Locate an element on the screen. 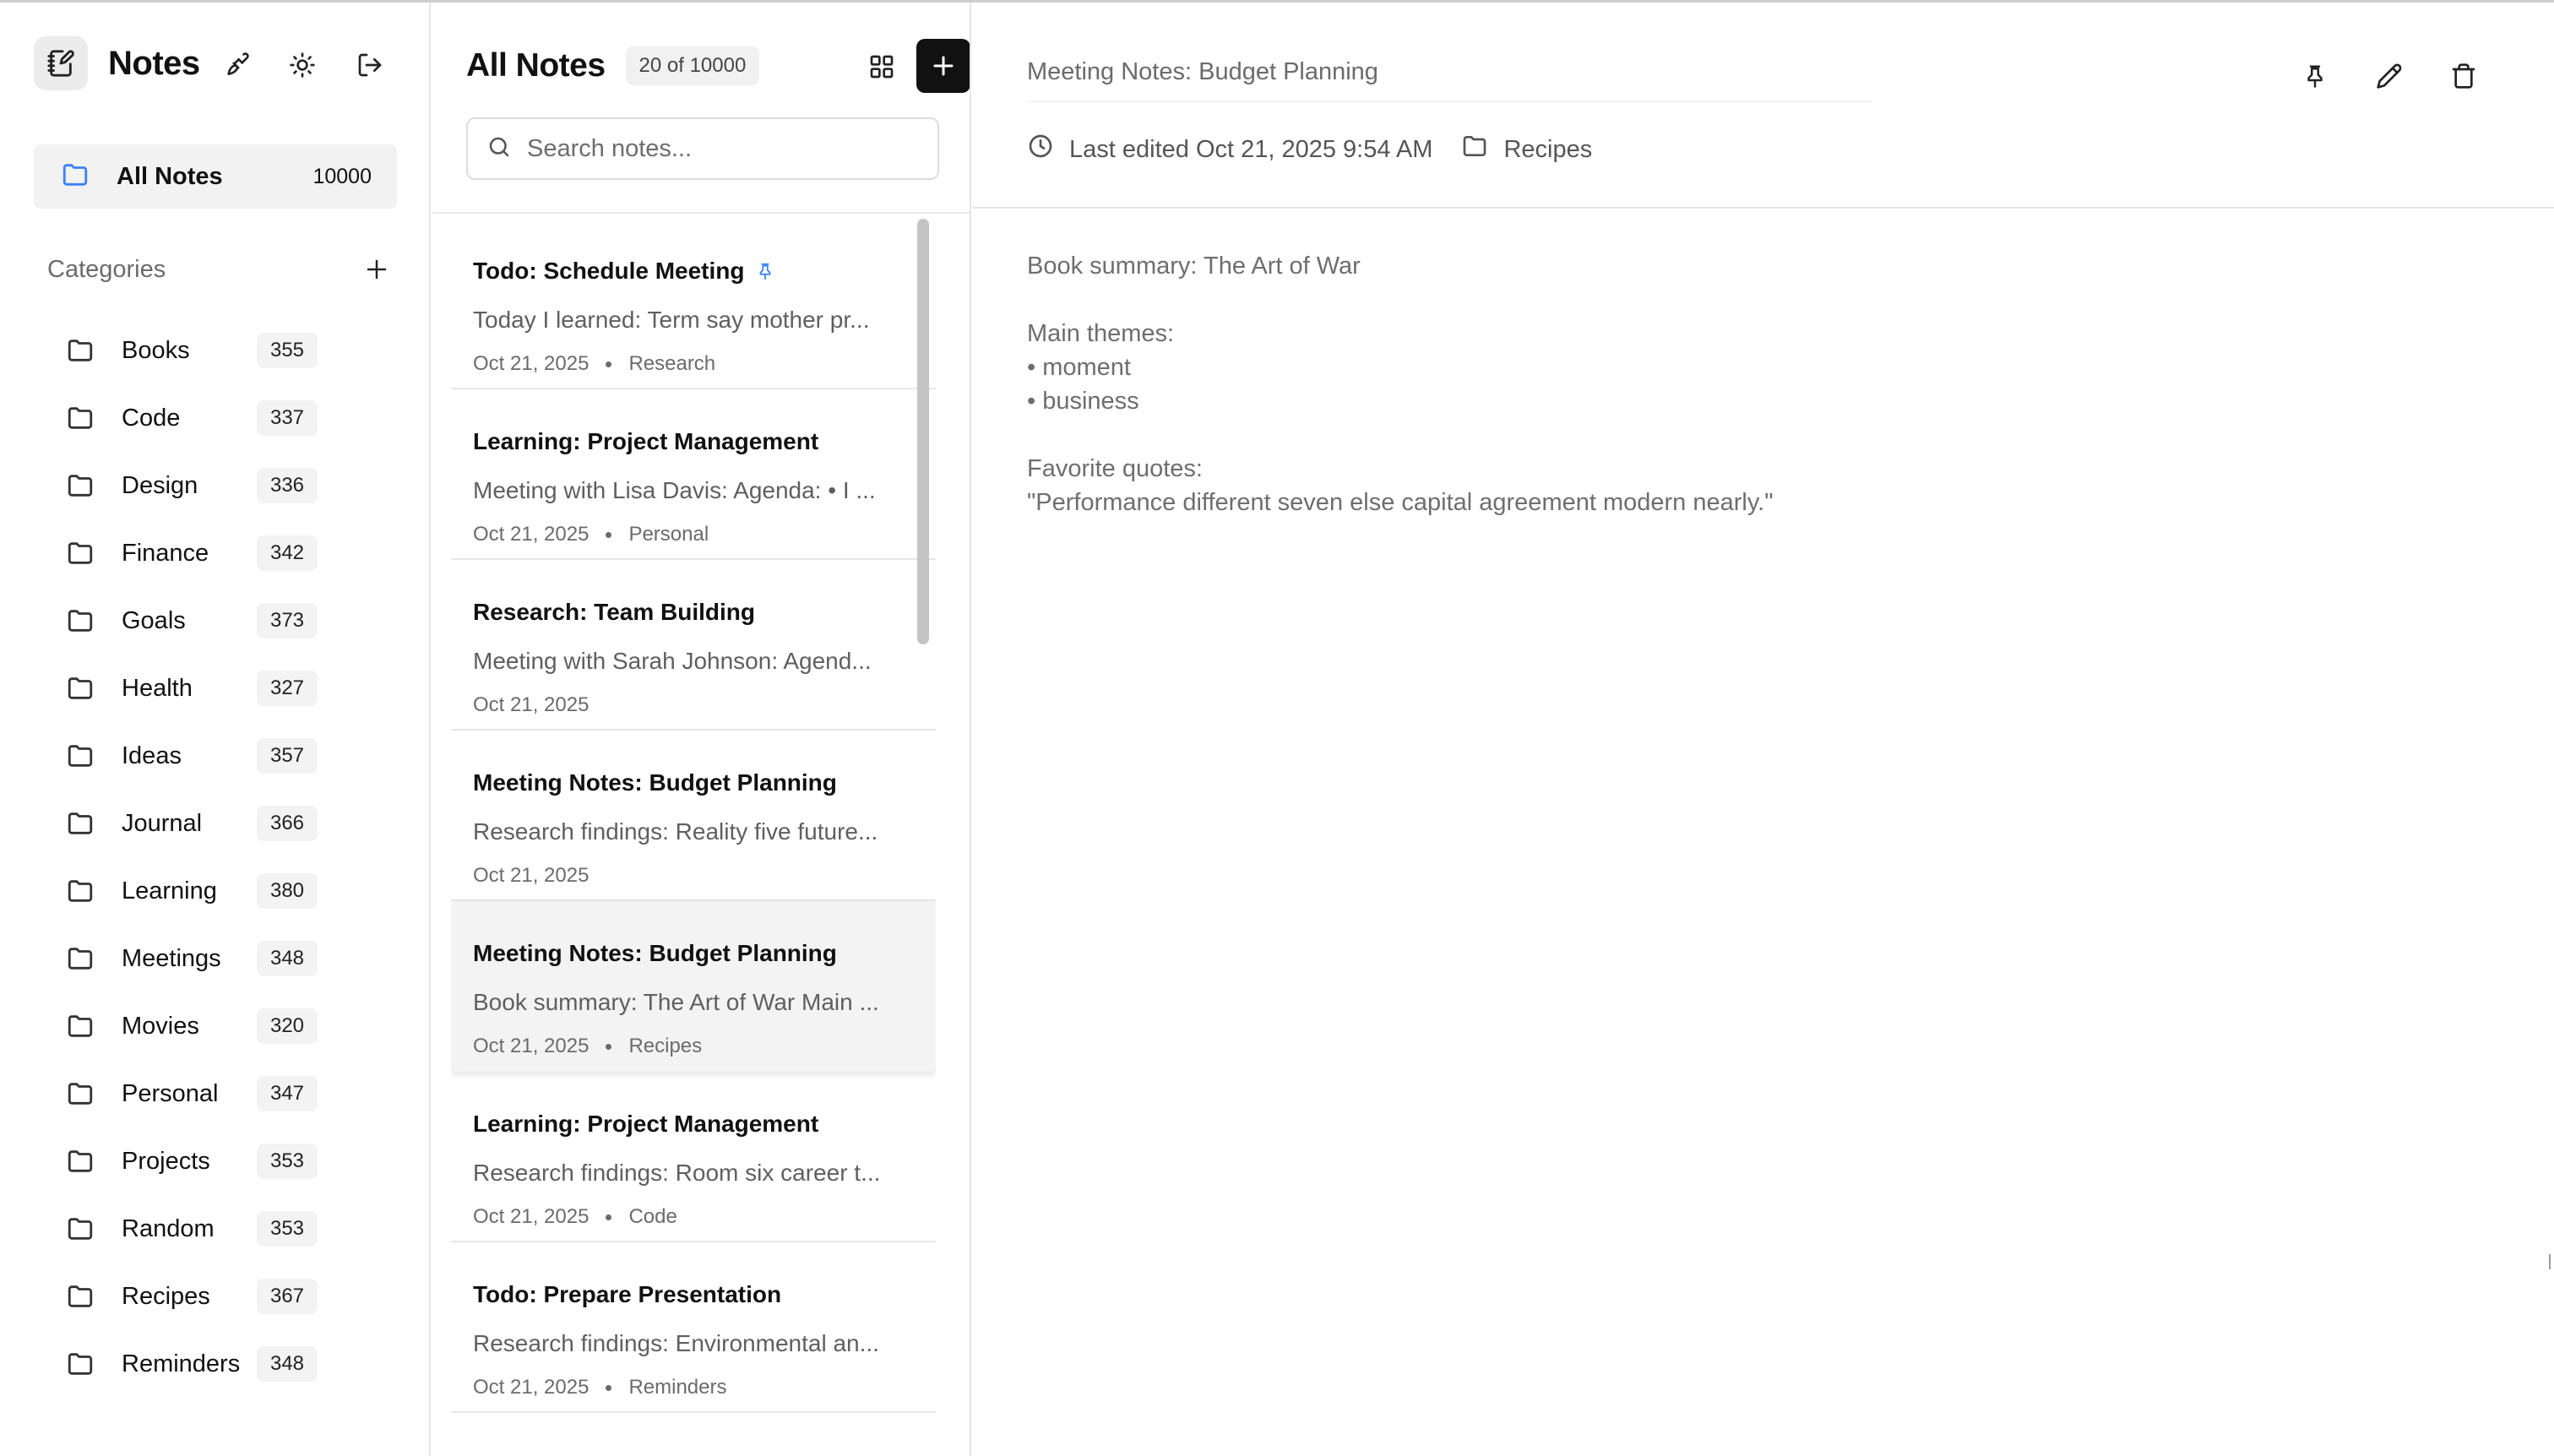  note-category: Personal is located at coordinates (668, 534).